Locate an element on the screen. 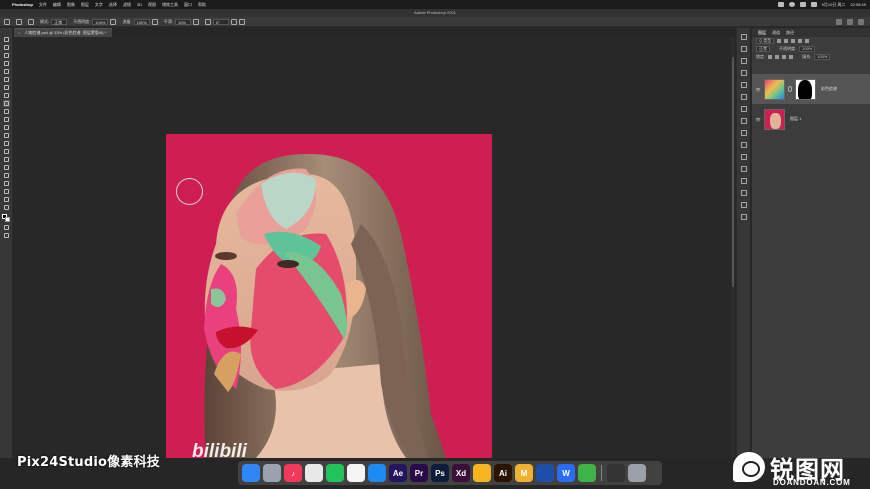 Image resolution: width=870 pixels, height=489 pixels. menu-item: 文字 is located at coordinates (99, 5).